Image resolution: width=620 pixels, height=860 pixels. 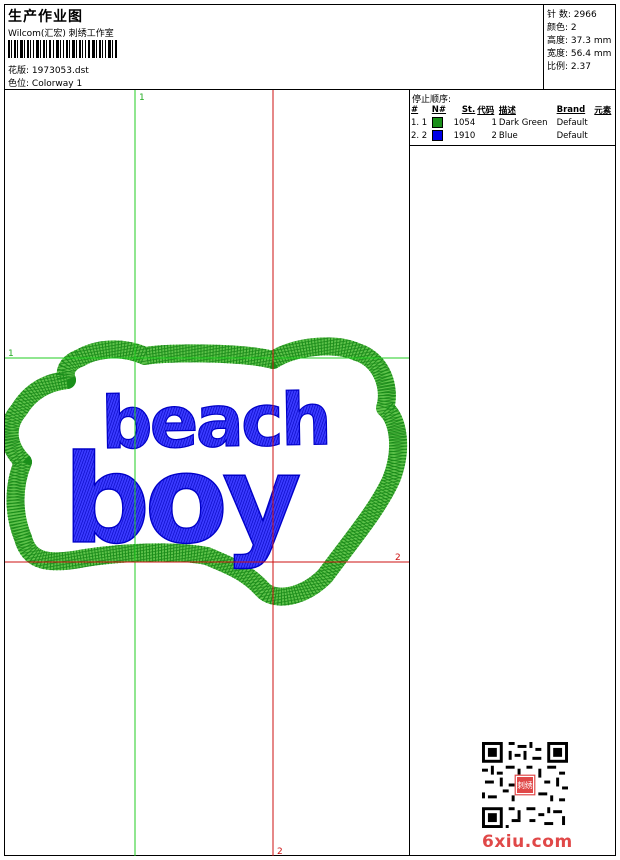 I want to click on swatch-dark-green, so click(x=437, y=122).